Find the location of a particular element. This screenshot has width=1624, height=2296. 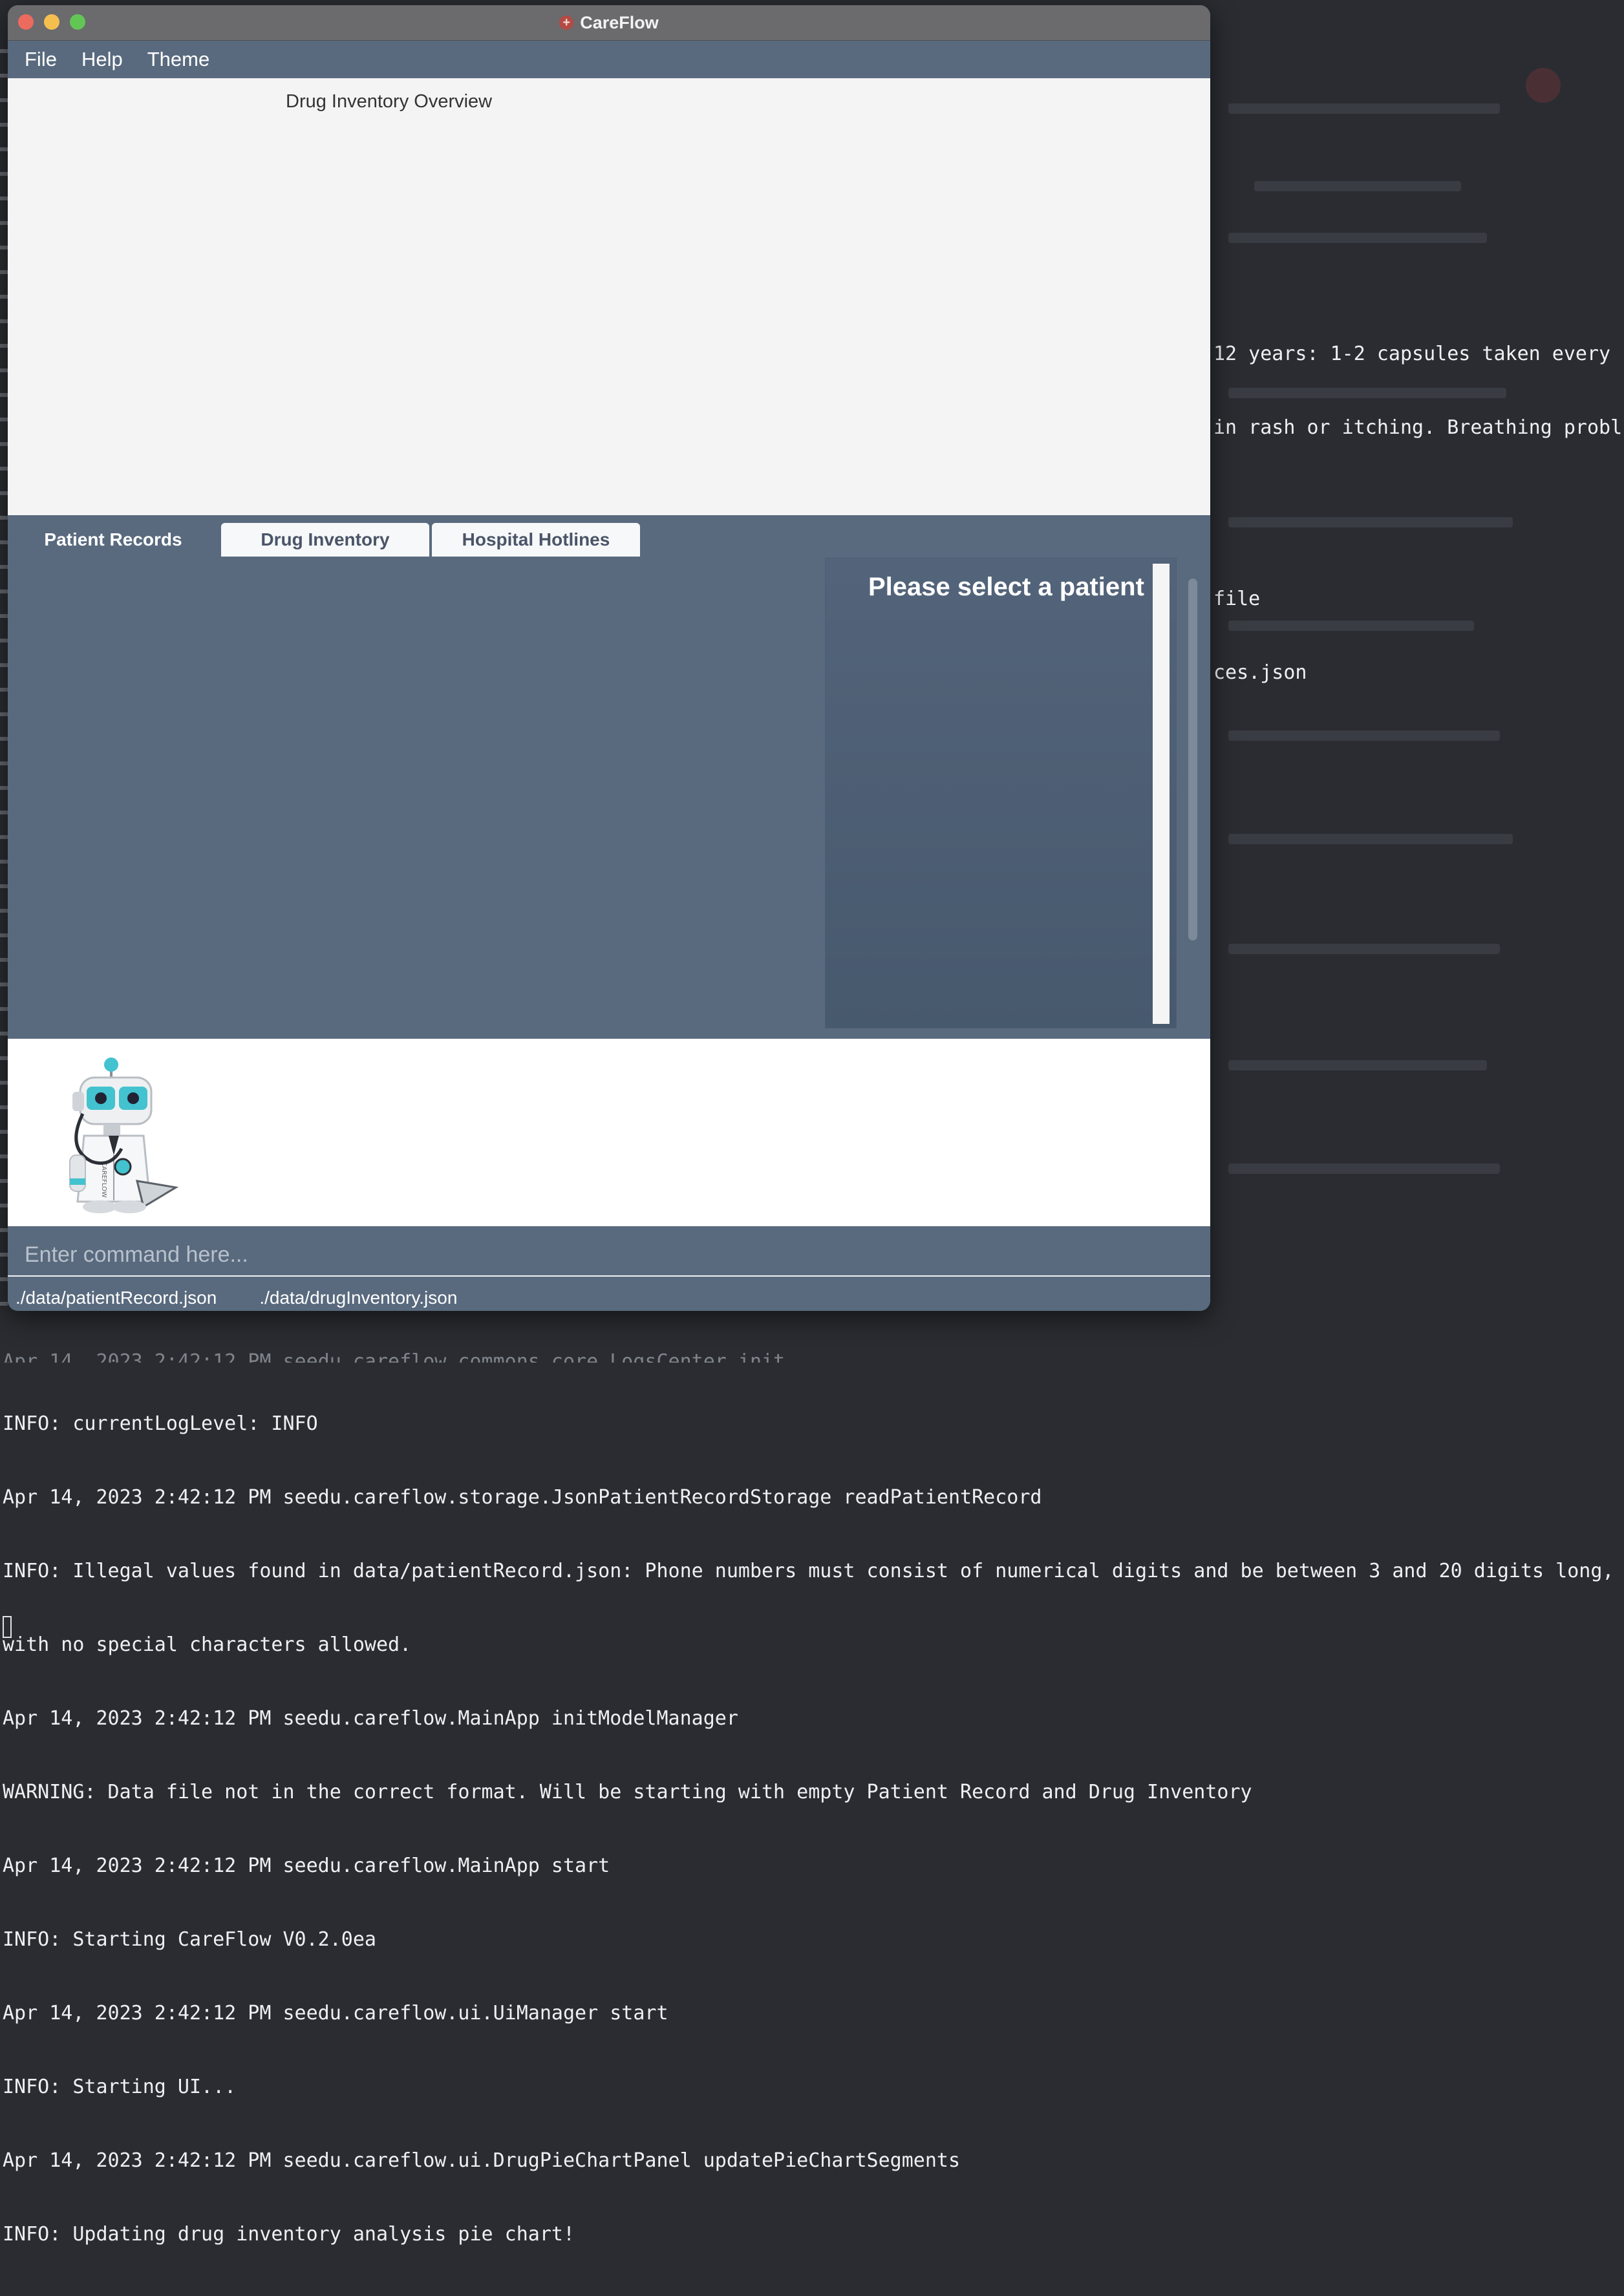

command-input is located at coordinates (609, 1255).